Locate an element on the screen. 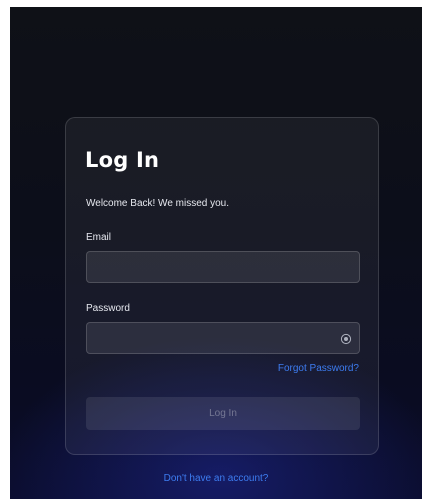 The height and width of the screenshot is (499, 422). email-field is located at coordinates (223, 267).